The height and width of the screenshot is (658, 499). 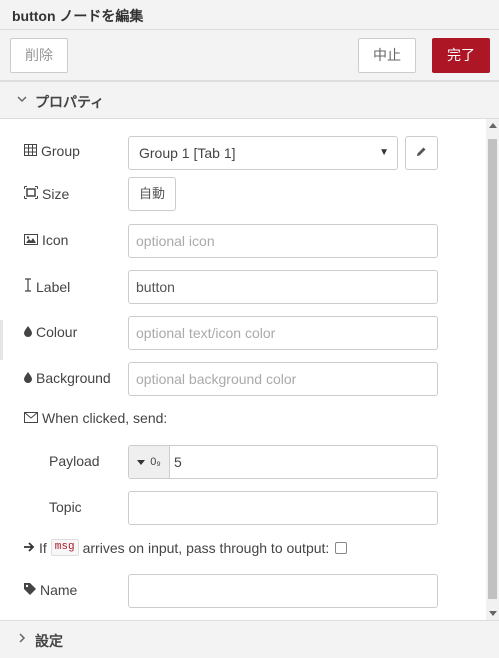 I want to click on label-input: button, so click(x=283, y=287).